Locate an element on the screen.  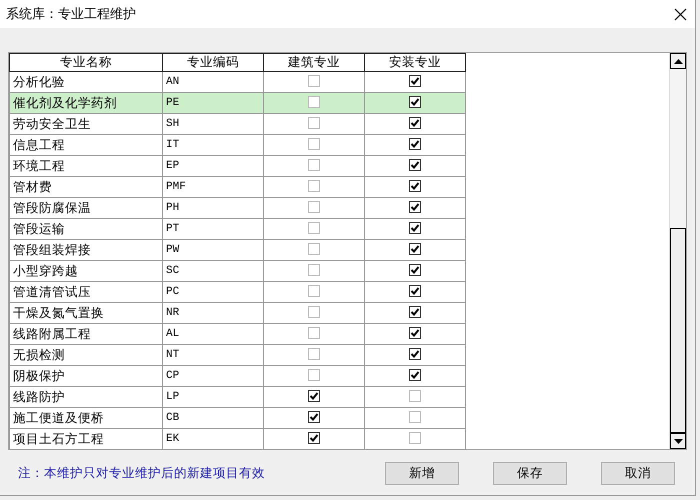
table-cell: CB is located at coordinates (213, 418).